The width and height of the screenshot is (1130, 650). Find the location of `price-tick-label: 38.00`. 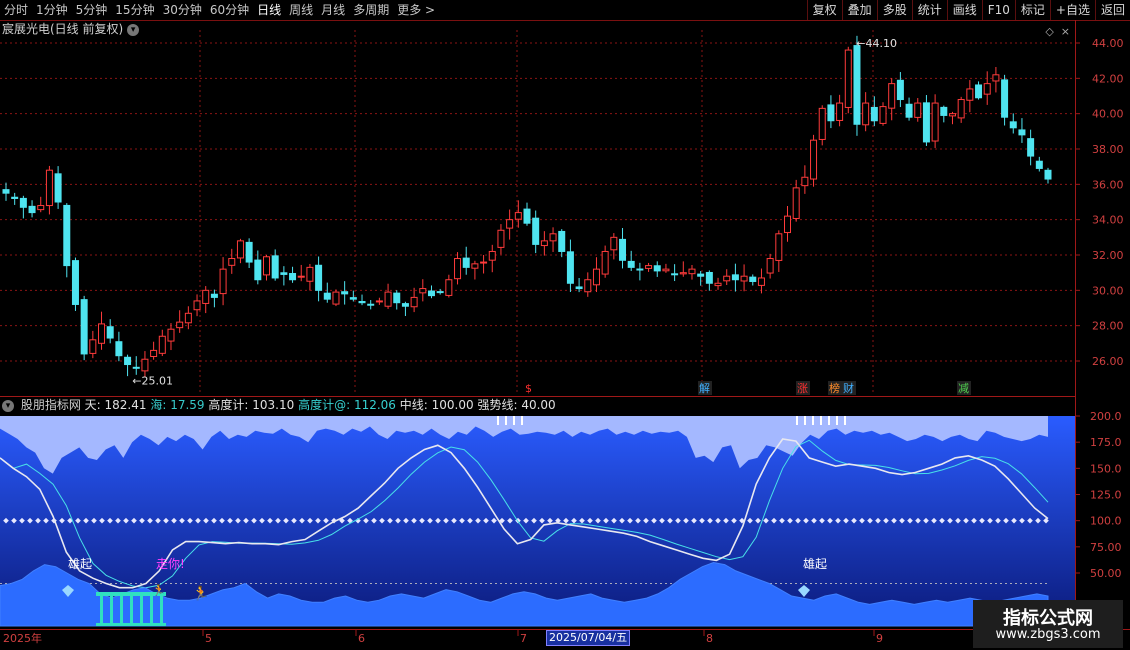

price-tick-label: 38.00 is located at coordinates (1108, 149).